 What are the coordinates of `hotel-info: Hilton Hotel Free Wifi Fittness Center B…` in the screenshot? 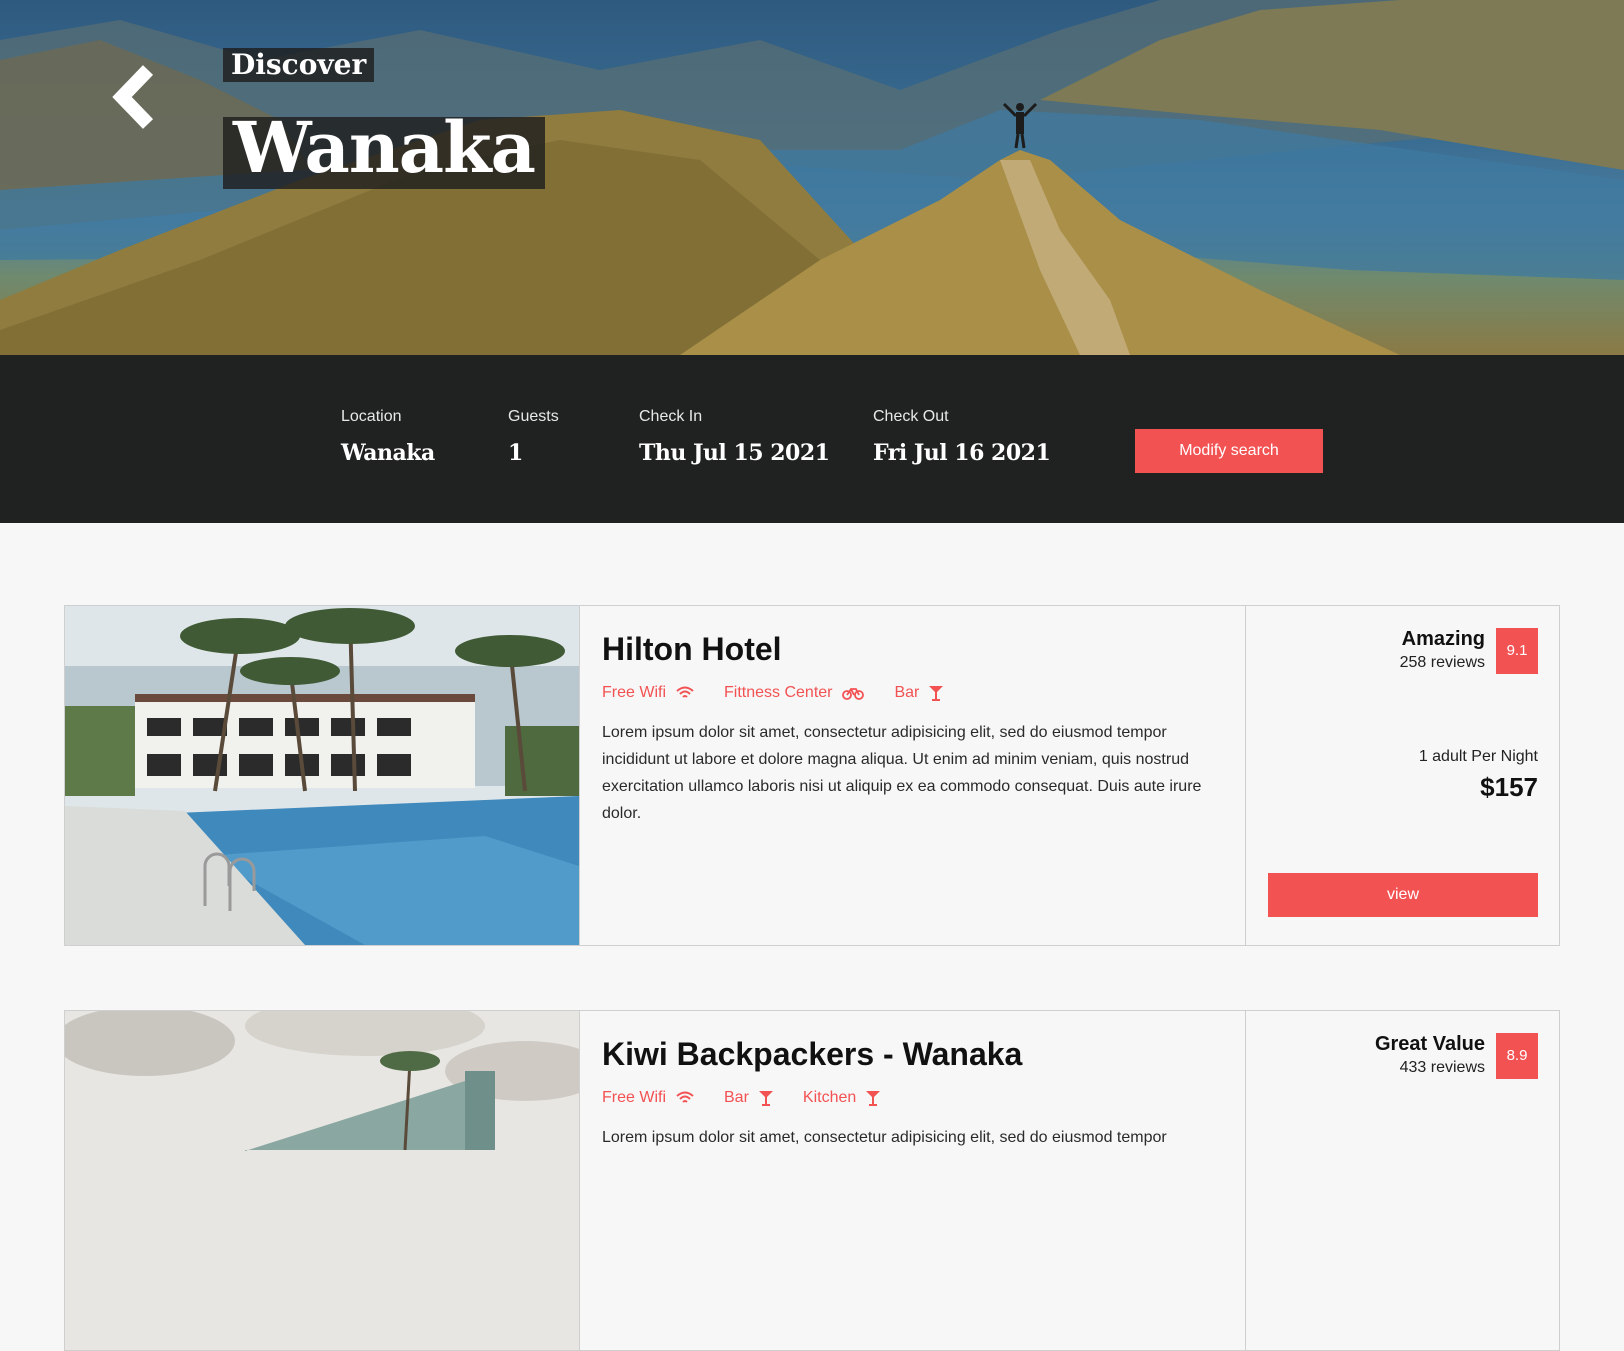 It's located at (912, 775).